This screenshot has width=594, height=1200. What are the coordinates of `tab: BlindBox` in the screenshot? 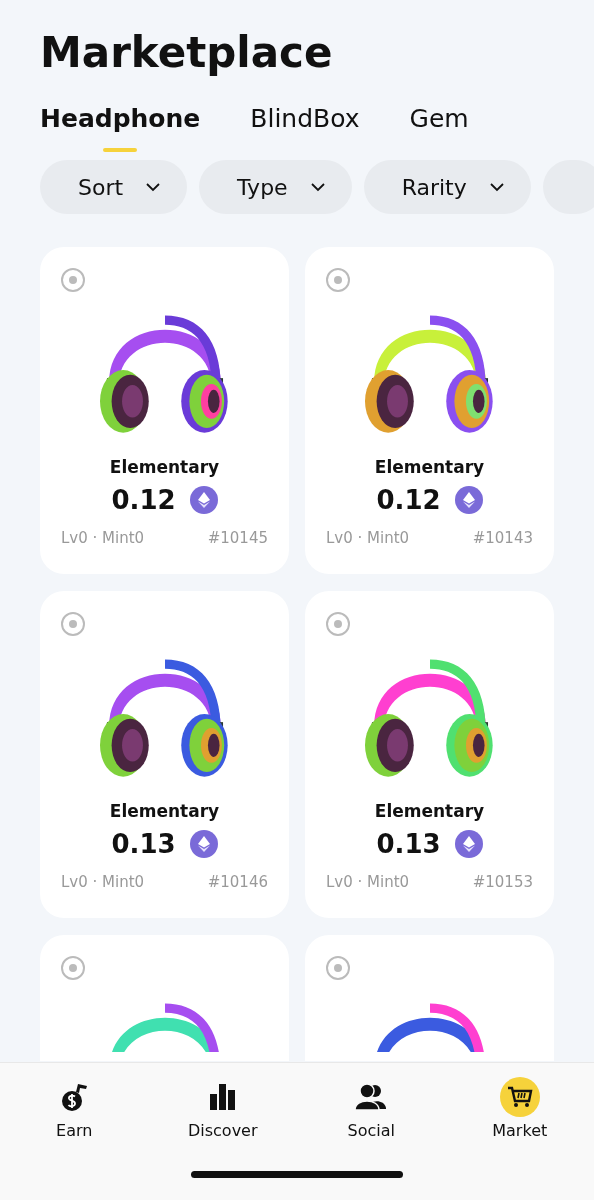 It's located at (305, 126).